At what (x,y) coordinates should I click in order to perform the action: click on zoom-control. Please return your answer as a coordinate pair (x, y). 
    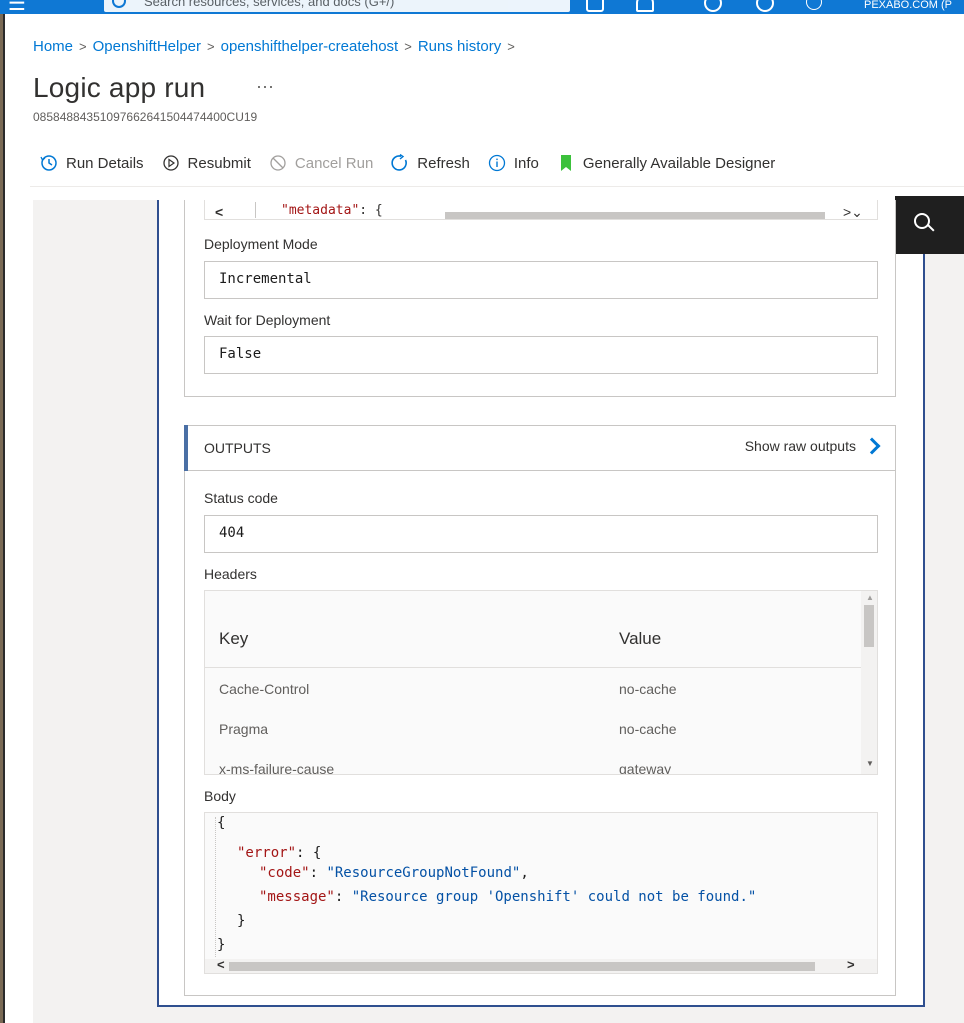
    Looking at the image, I should click on (929, 225).